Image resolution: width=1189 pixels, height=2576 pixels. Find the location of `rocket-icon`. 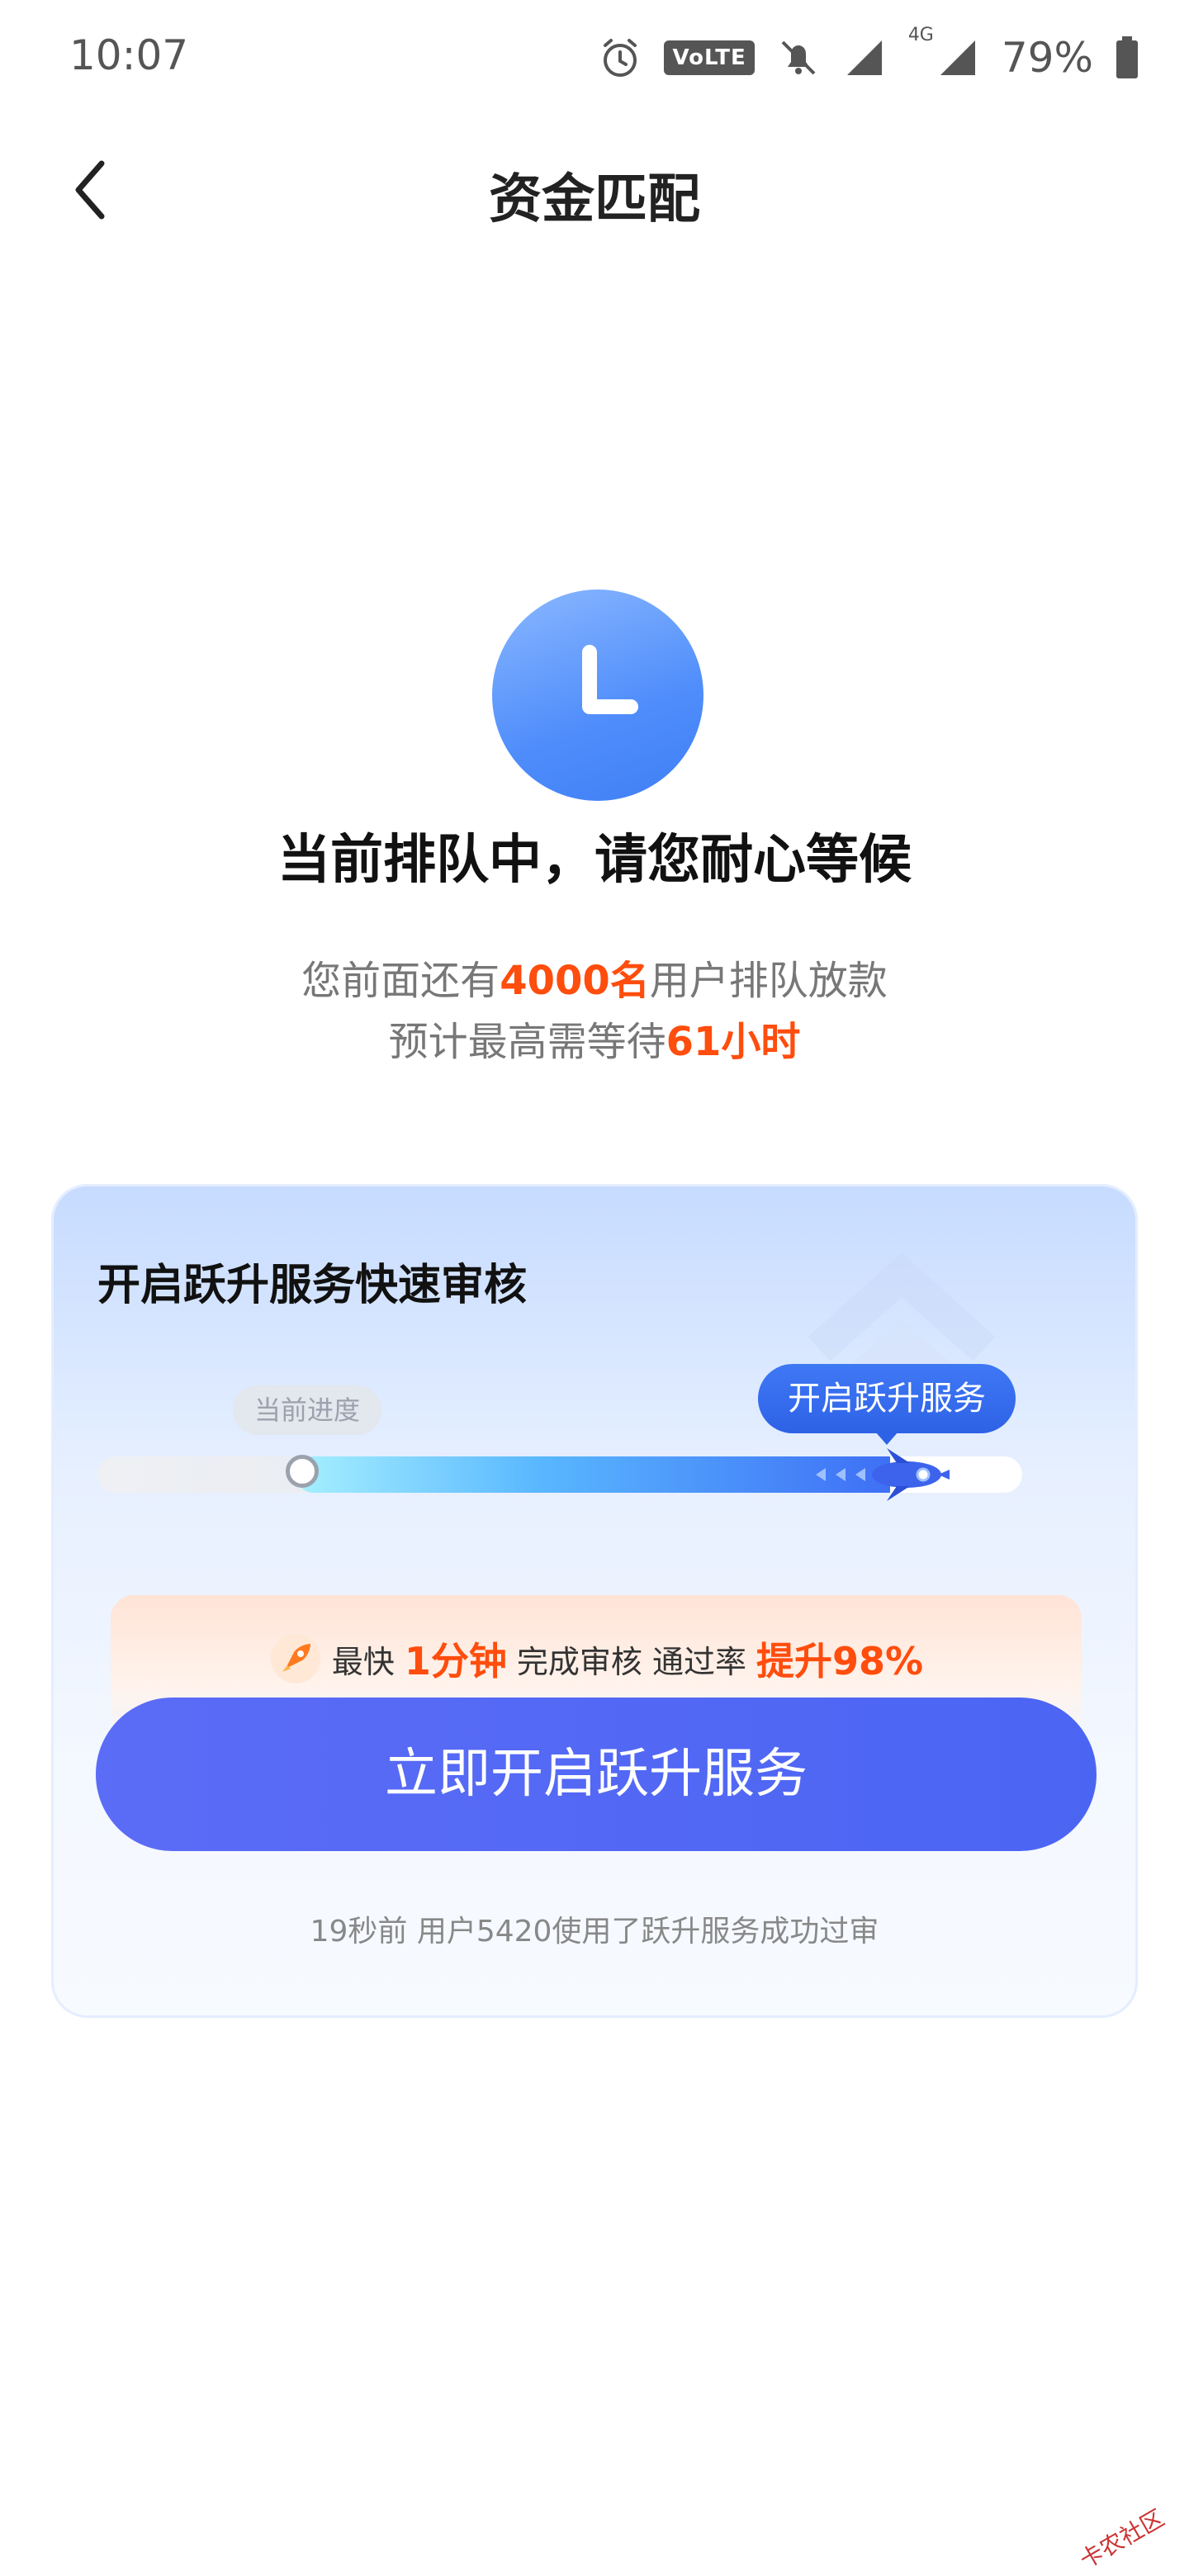

rocket-icon is located at coordinates (883, 1474).